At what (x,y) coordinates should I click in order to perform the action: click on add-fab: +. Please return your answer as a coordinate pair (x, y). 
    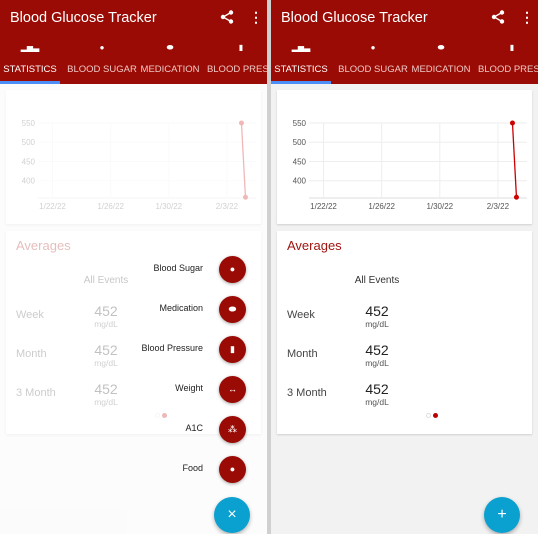
    Looking at the image, I should click on (502, 515).